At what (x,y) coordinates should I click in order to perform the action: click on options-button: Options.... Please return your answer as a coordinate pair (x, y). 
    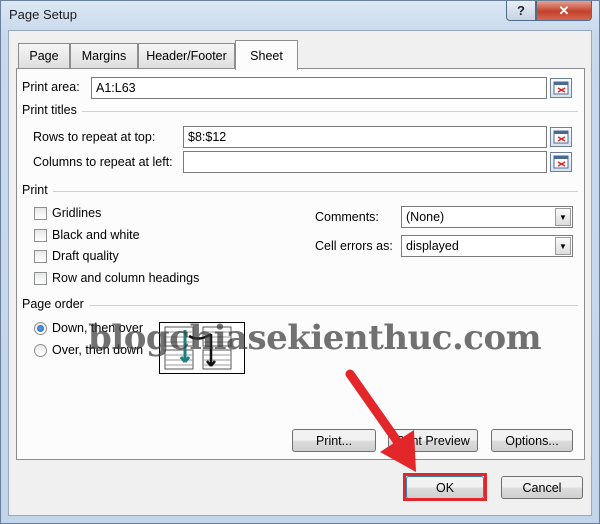
    Looking at the image, I should click on (532, 440).